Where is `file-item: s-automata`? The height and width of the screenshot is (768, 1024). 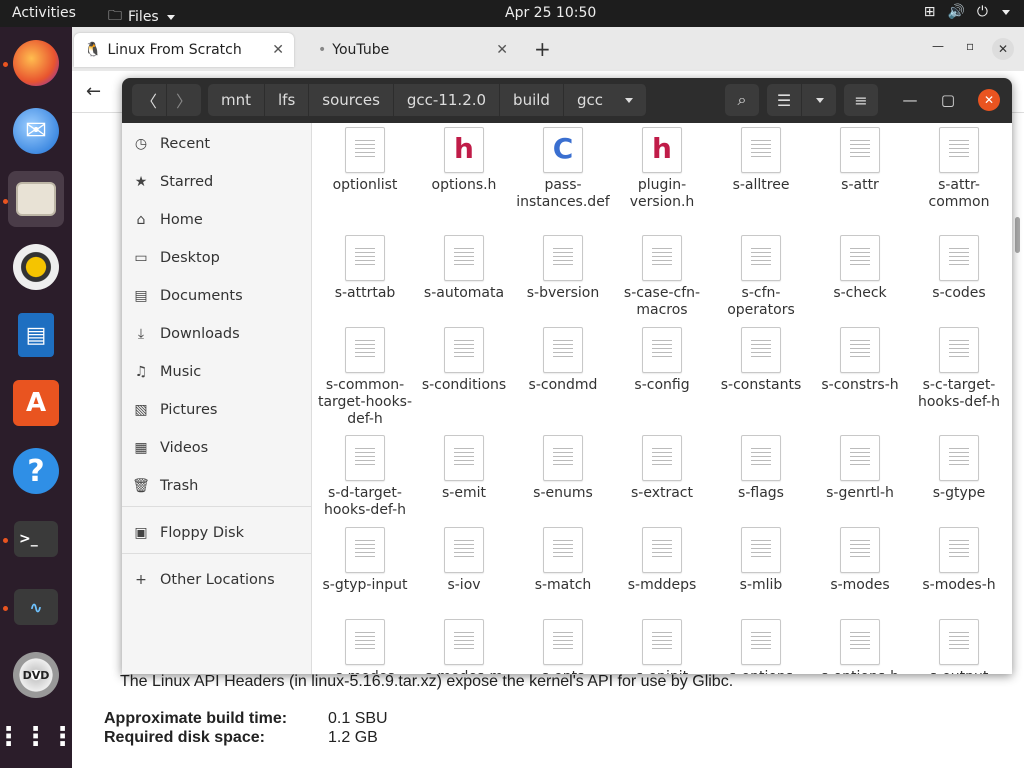 file-item: s-automata is located at coordinates (464, 268).